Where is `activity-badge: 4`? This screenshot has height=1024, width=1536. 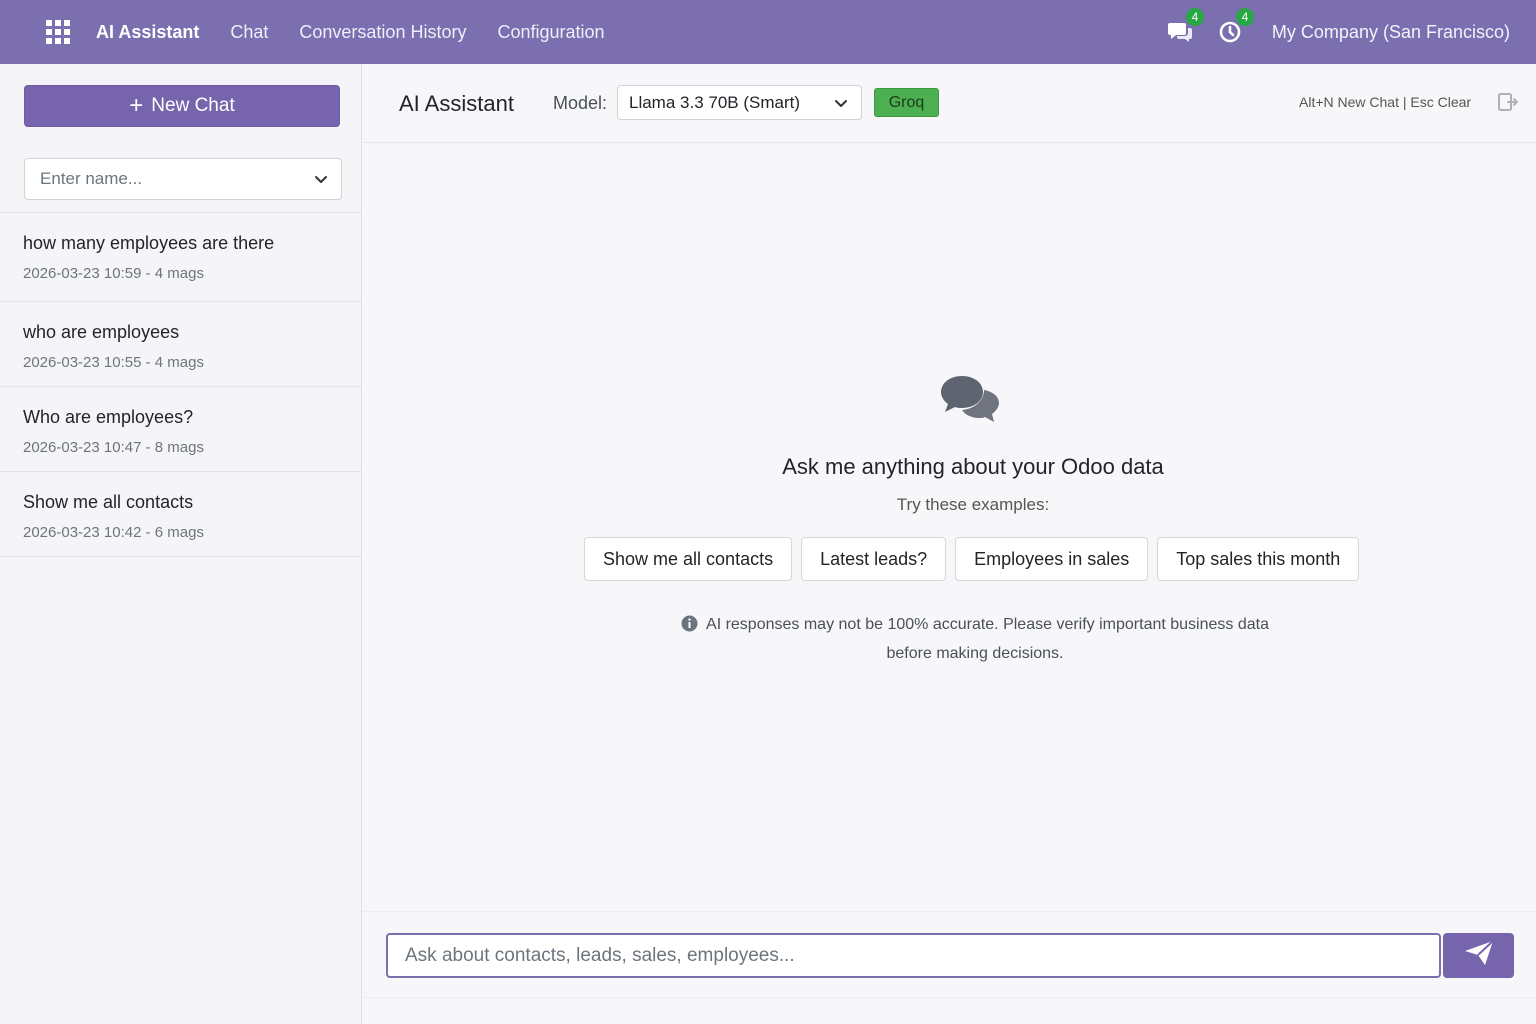
activity-badge: 4 is located at coordinates (1244, 17).